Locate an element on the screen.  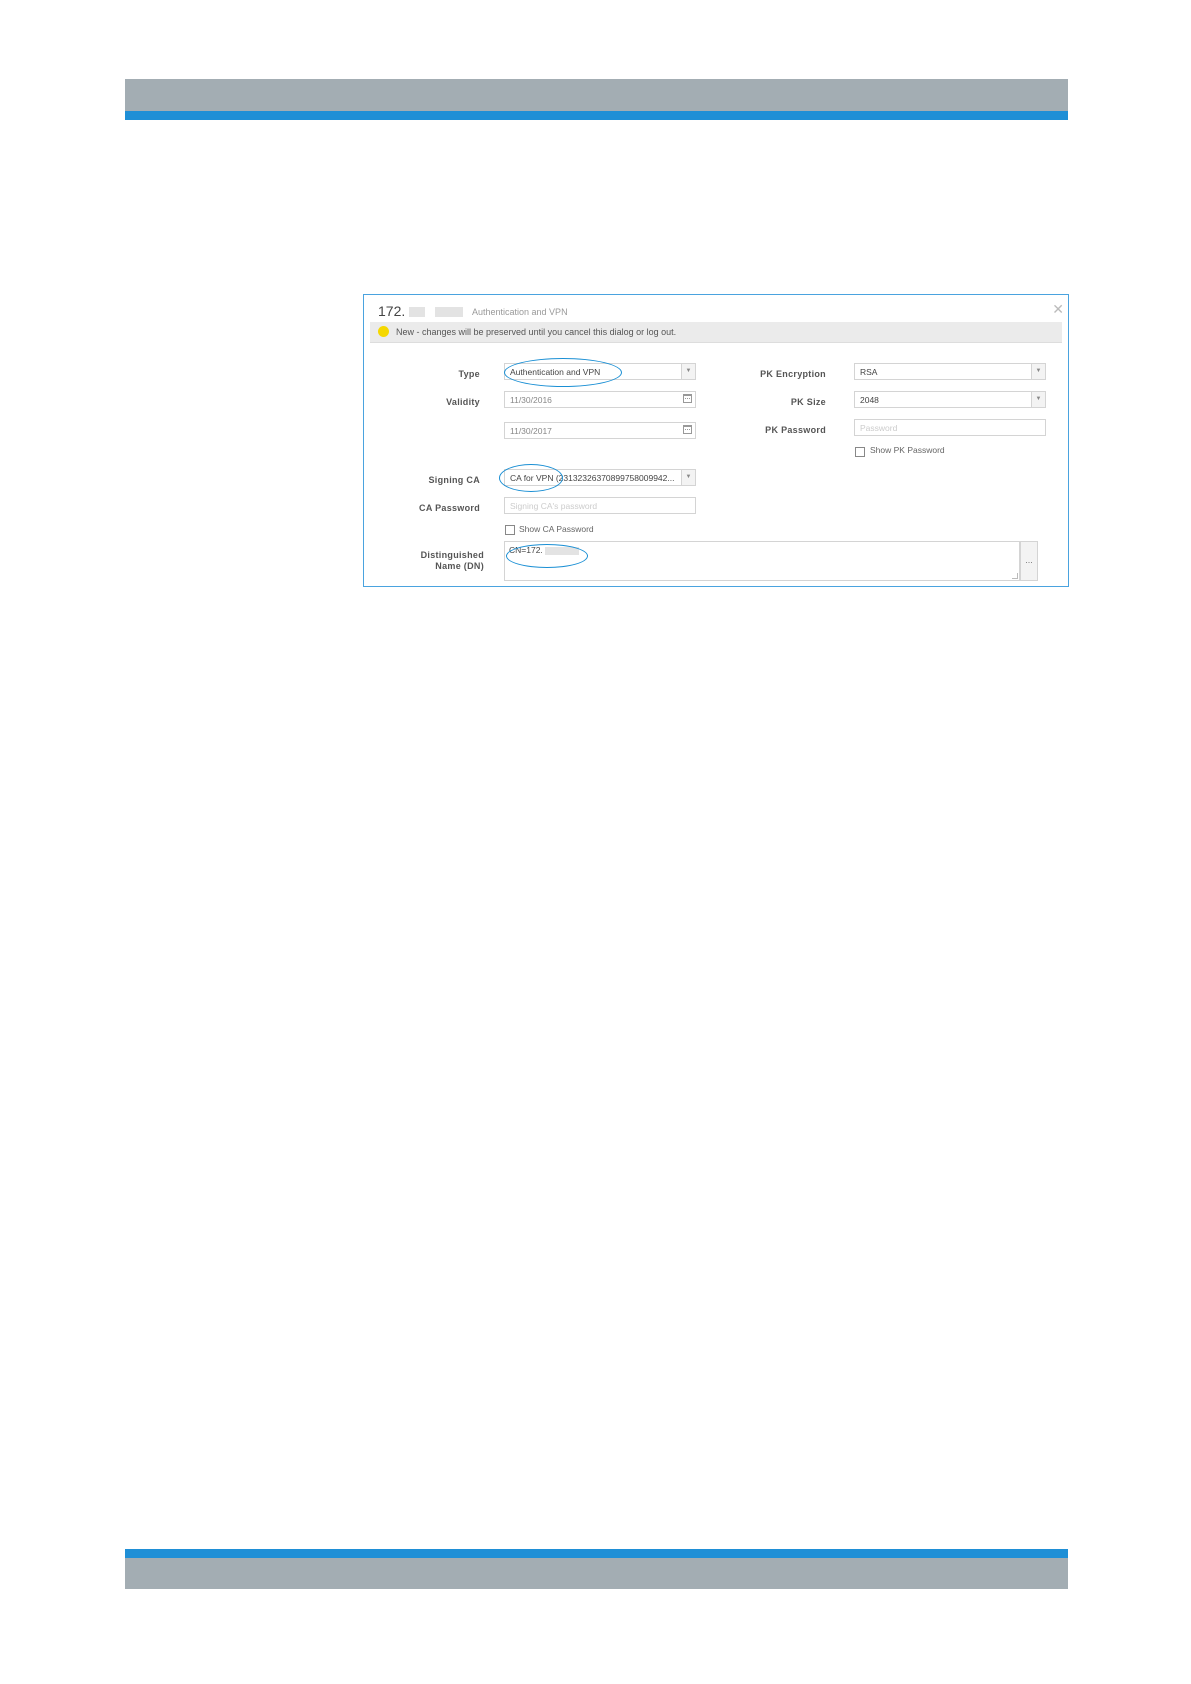
close-icon: ✕ is located at coordinates (1058, 309).